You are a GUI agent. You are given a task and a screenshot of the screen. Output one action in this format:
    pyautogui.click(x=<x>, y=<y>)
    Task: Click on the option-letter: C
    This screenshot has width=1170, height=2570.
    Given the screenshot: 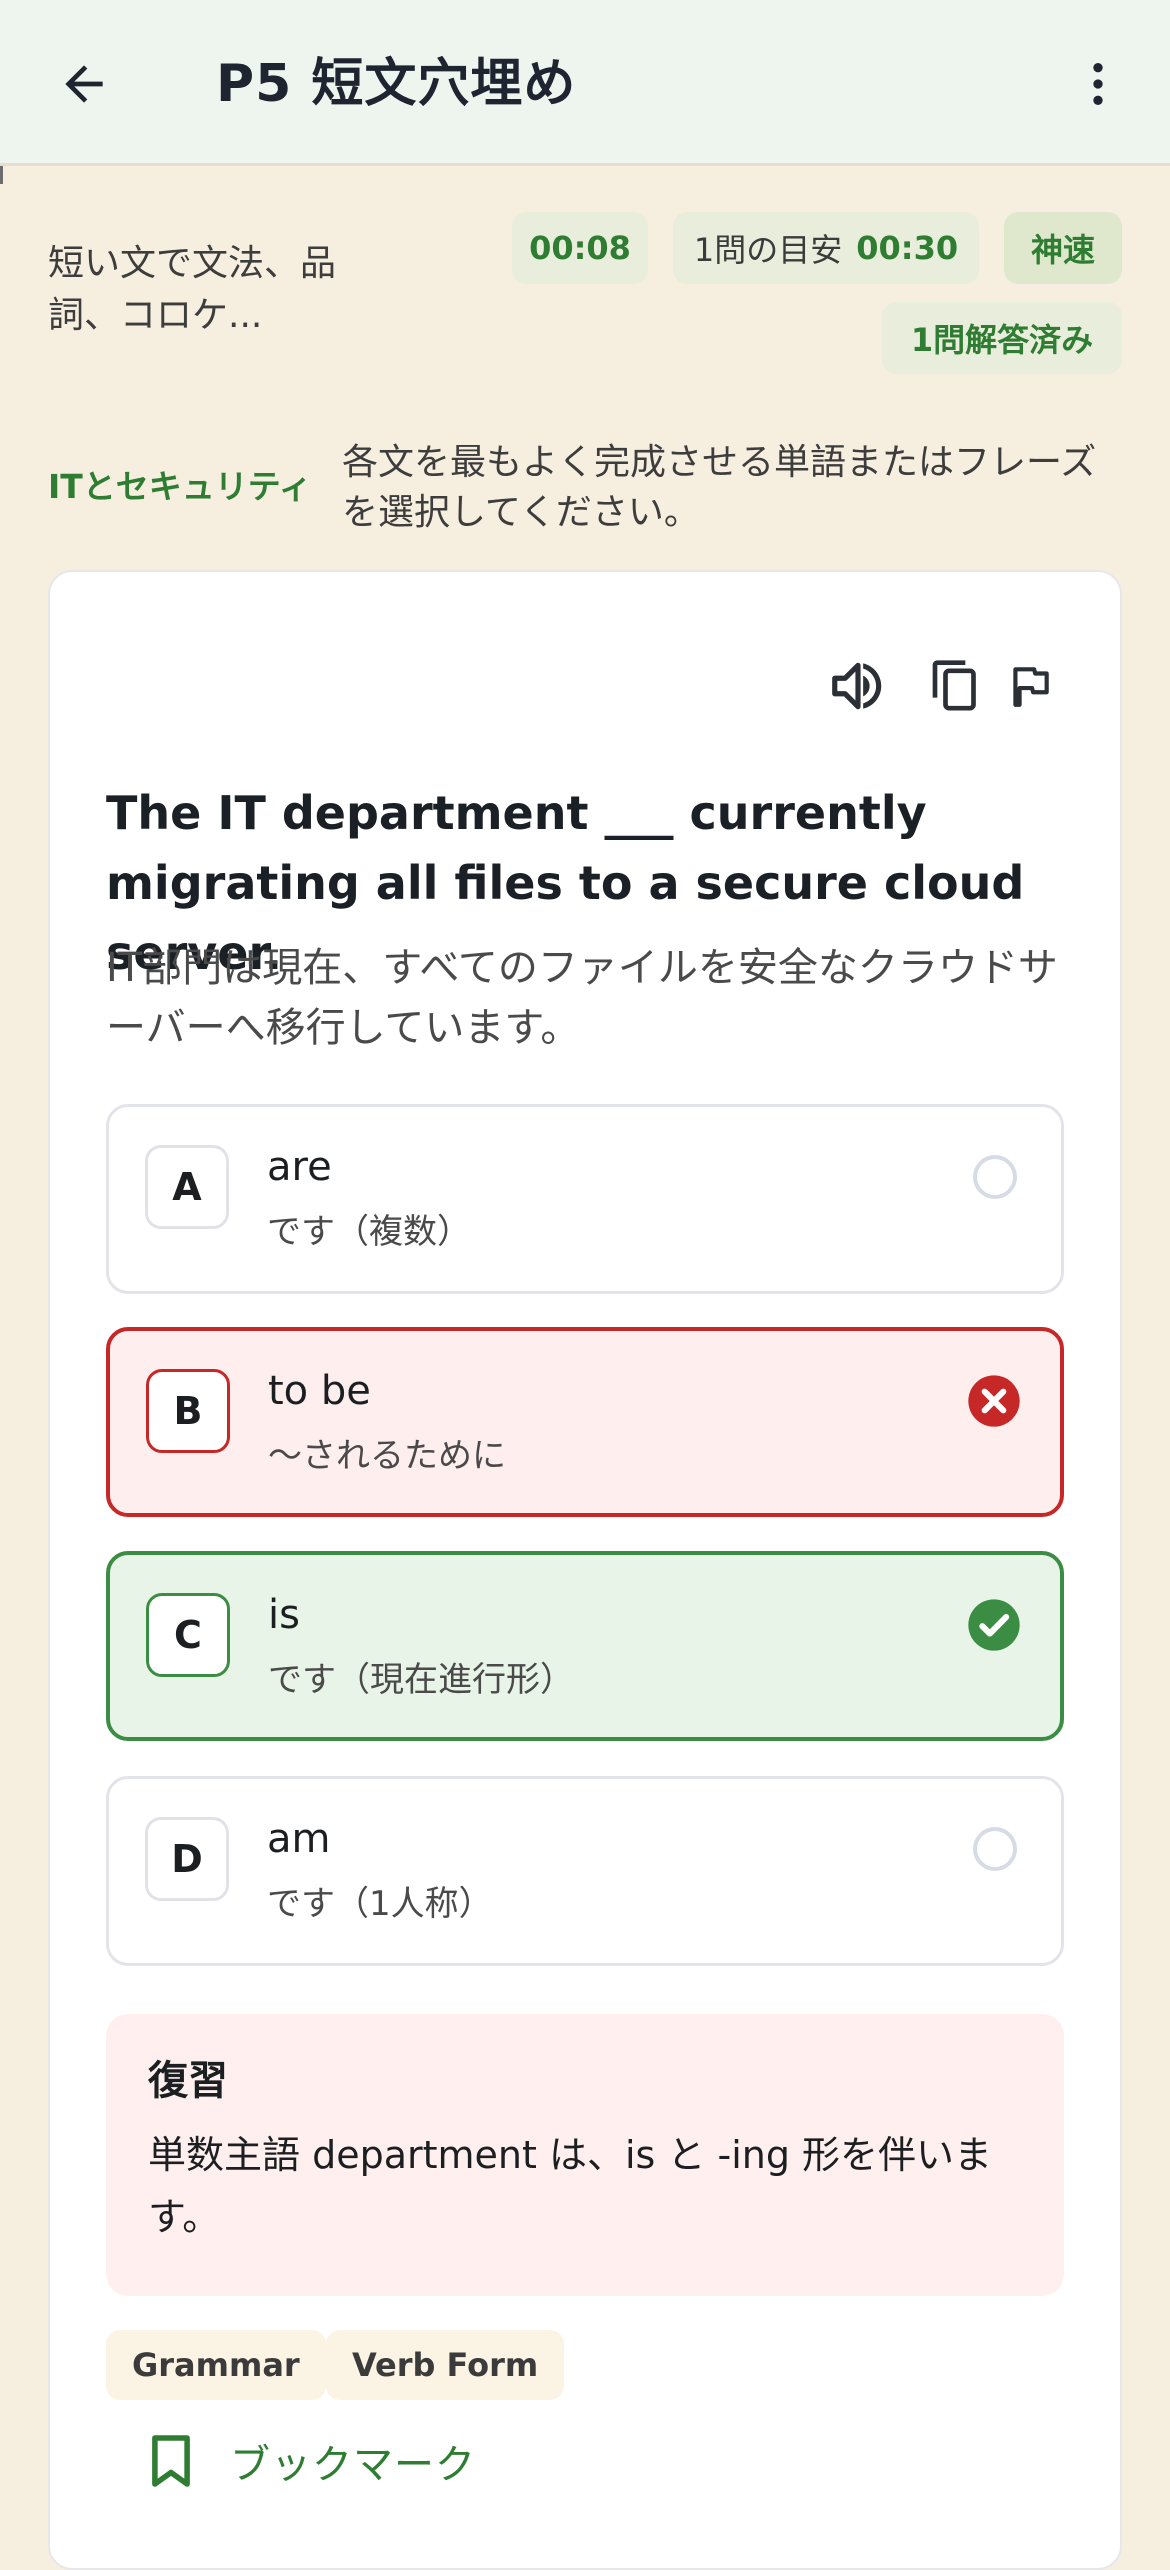 What is the action you would take?
    pyautogui.click(x=188, y=1635)
    